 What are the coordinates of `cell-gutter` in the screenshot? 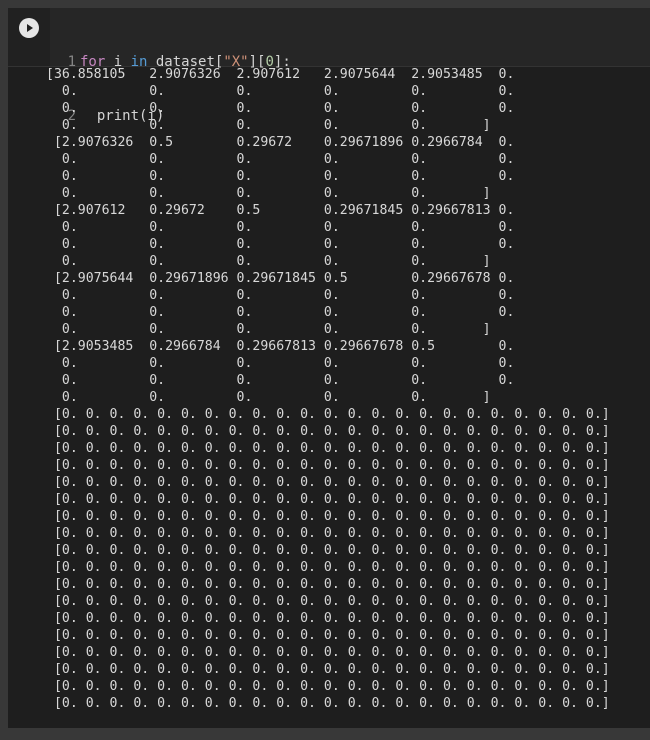 It's located at (29, 37).